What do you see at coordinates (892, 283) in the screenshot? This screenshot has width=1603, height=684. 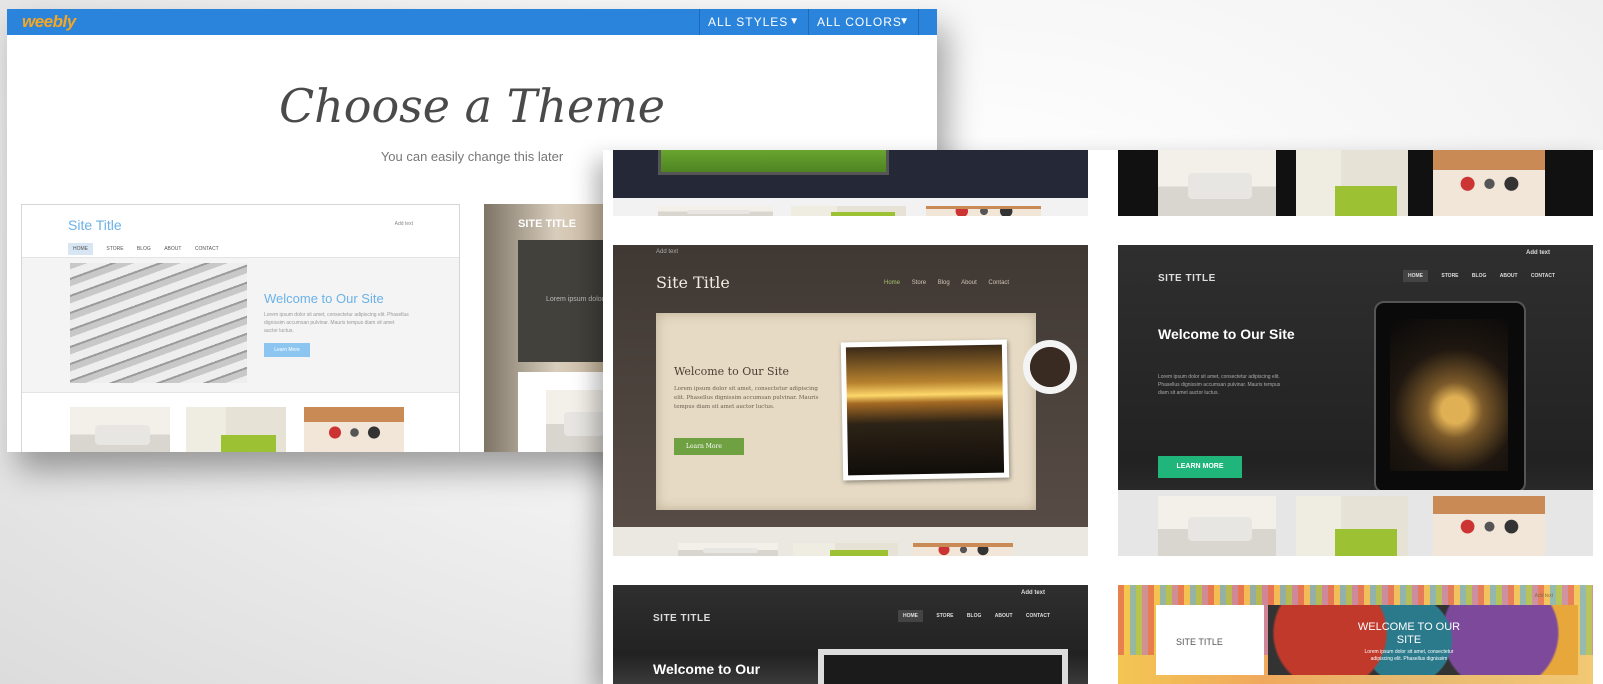 I see `theme-nav-item: Home` at bounding box center [892, 283].